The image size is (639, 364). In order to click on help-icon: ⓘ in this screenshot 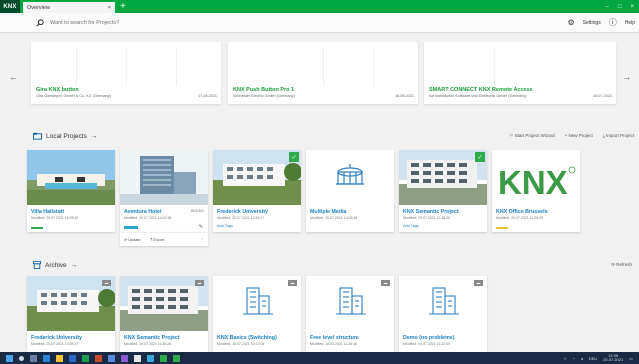, I will do `click(613, 22)`.